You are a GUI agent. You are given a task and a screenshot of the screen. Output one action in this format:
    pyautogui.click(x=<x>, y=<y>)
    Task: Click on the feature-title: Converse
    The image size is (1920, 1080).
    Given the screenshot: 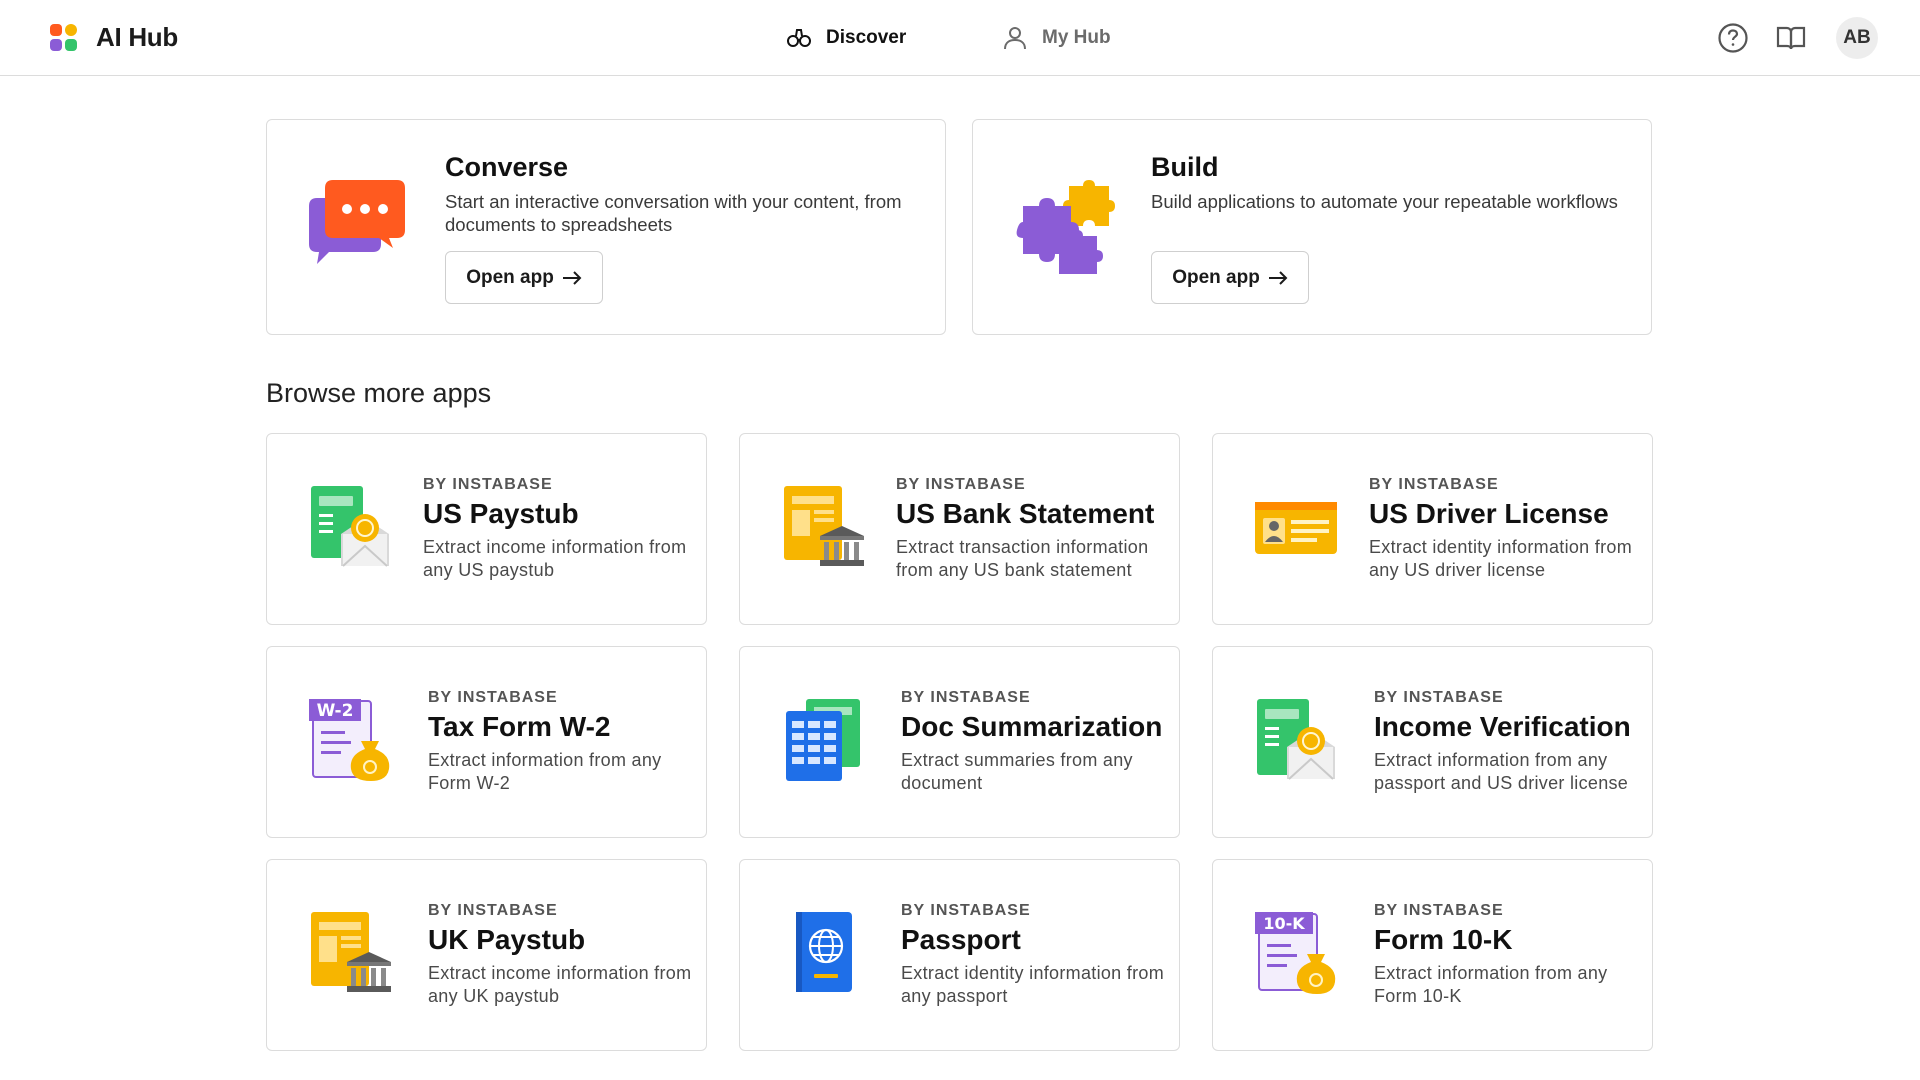 What is the action you would take?
    pyautogui.click(x=507, y=167)
    